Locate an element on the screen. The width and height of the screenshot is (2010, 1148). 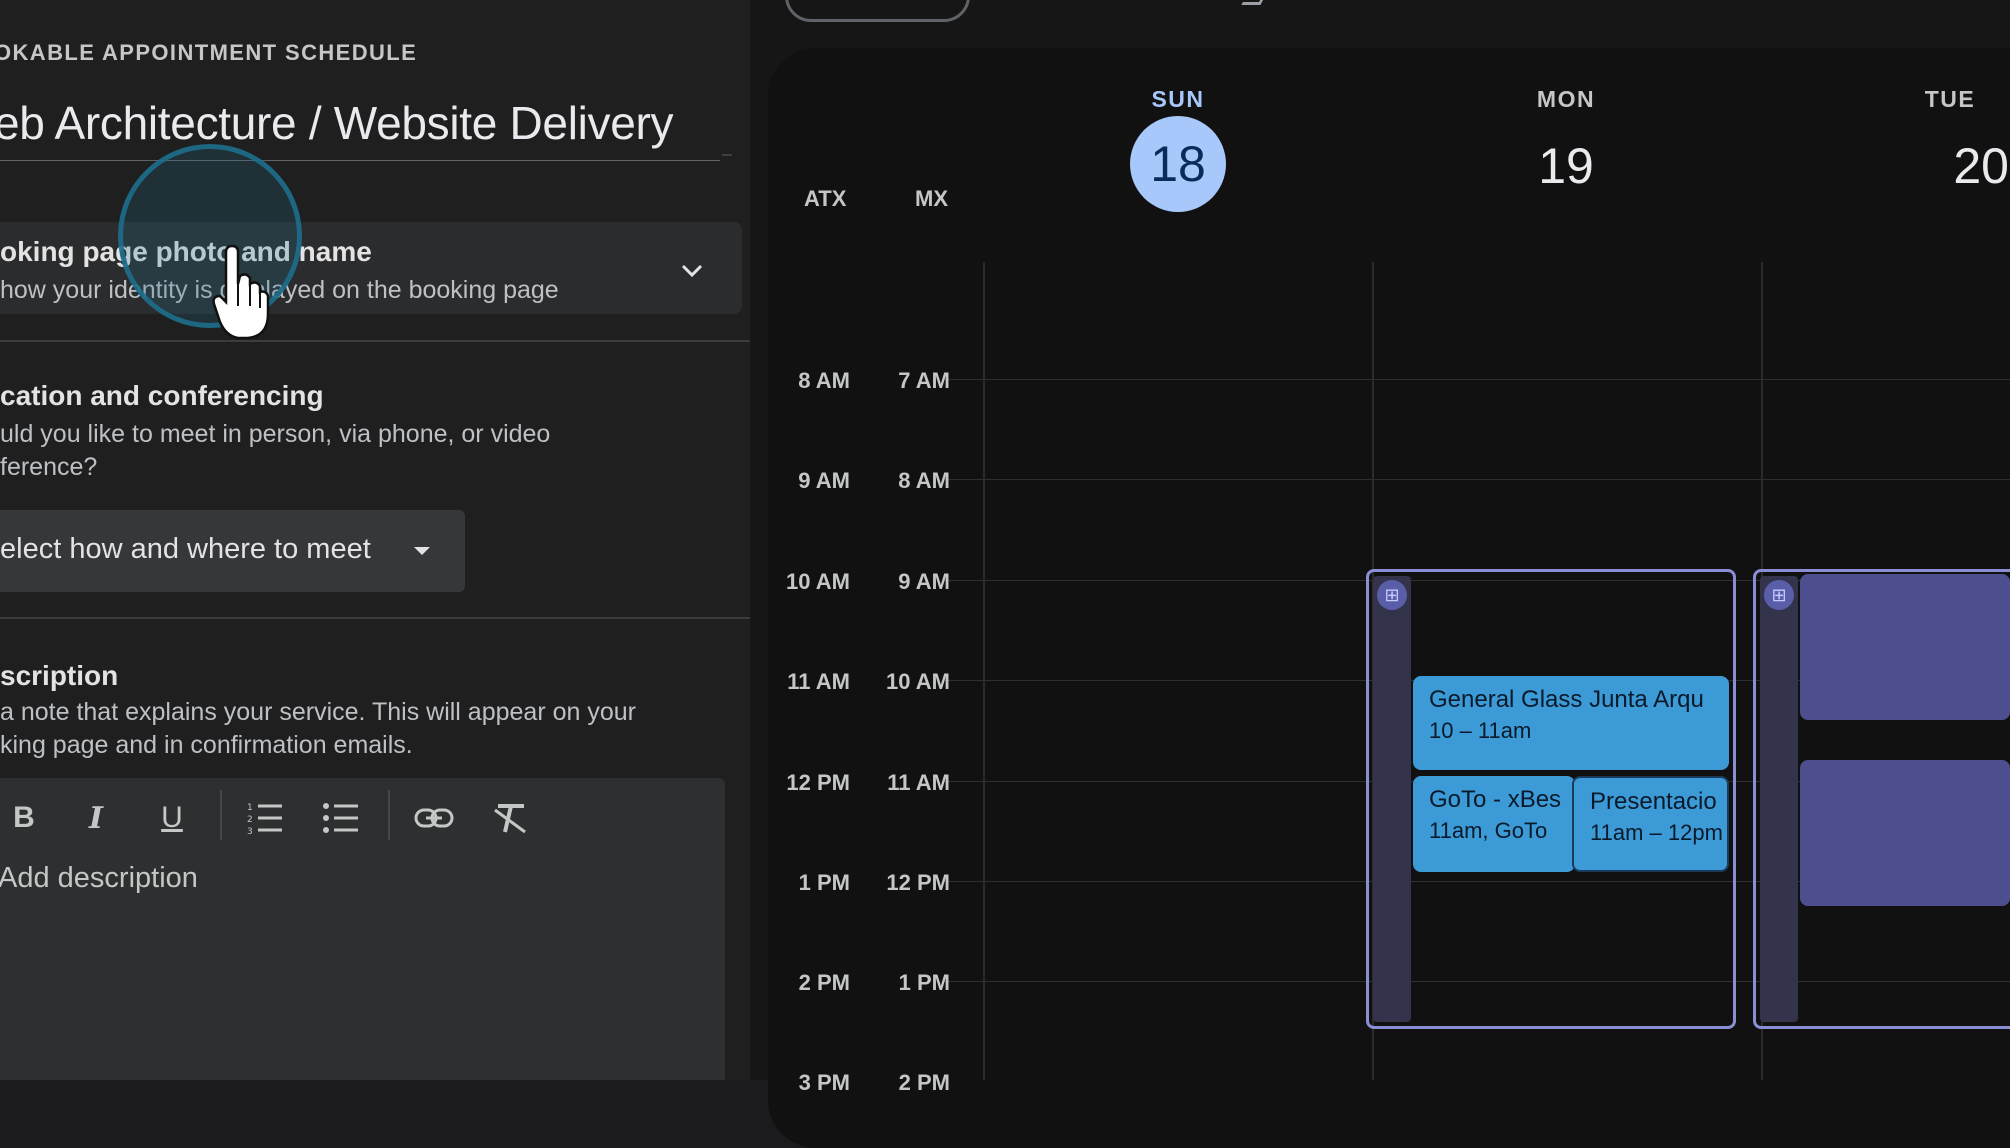
time-label-atx: 12 PM is located at coordinates (818, 782).